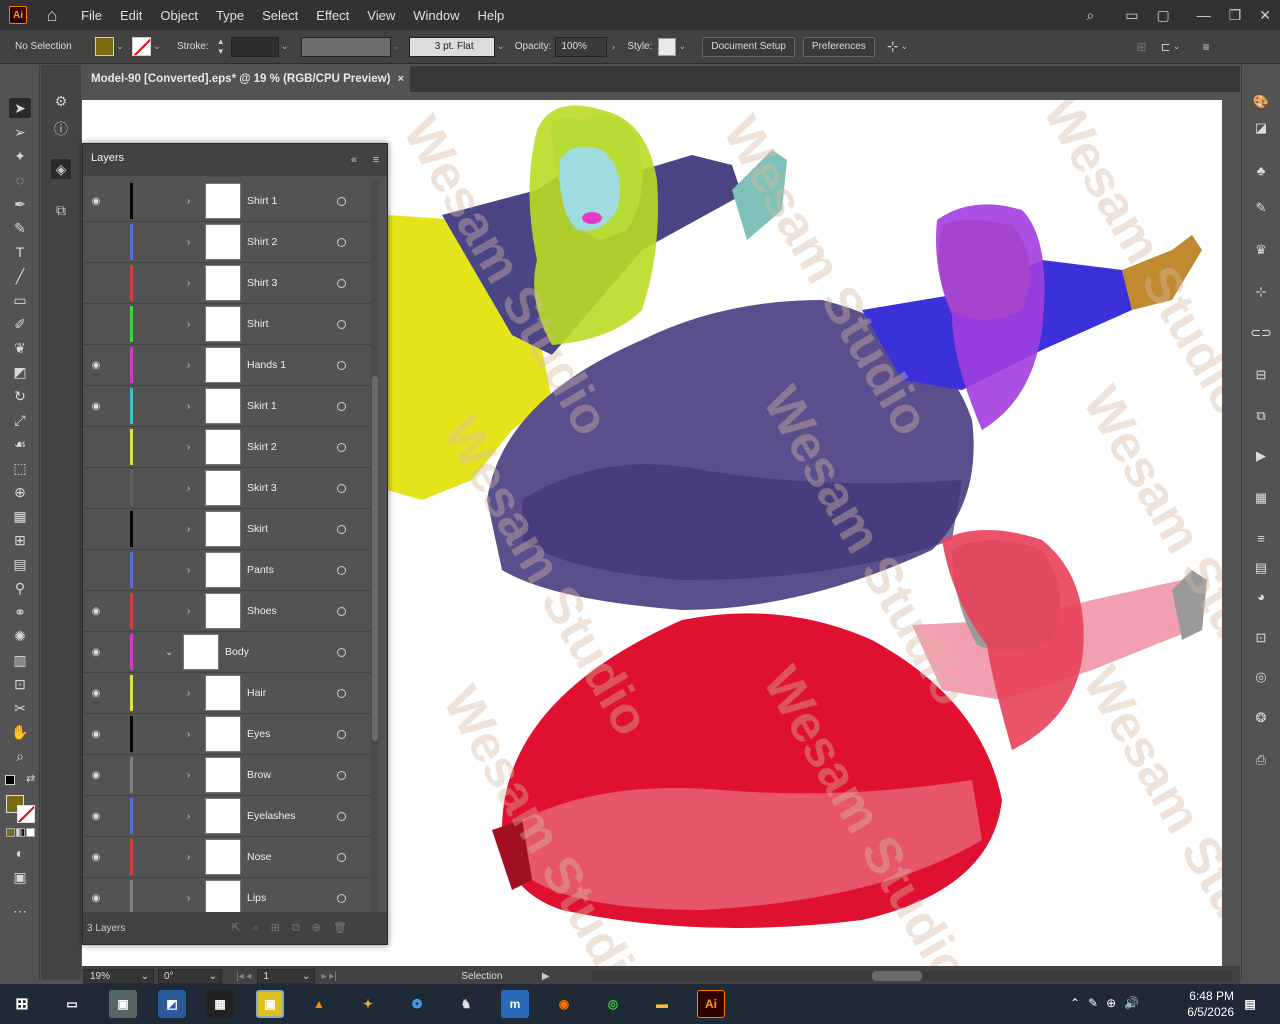 Image resolution: width=1280 pixels, height=1024 pixels. I want to click on pathfinder-icon: ⧉, so click(1261, 416).